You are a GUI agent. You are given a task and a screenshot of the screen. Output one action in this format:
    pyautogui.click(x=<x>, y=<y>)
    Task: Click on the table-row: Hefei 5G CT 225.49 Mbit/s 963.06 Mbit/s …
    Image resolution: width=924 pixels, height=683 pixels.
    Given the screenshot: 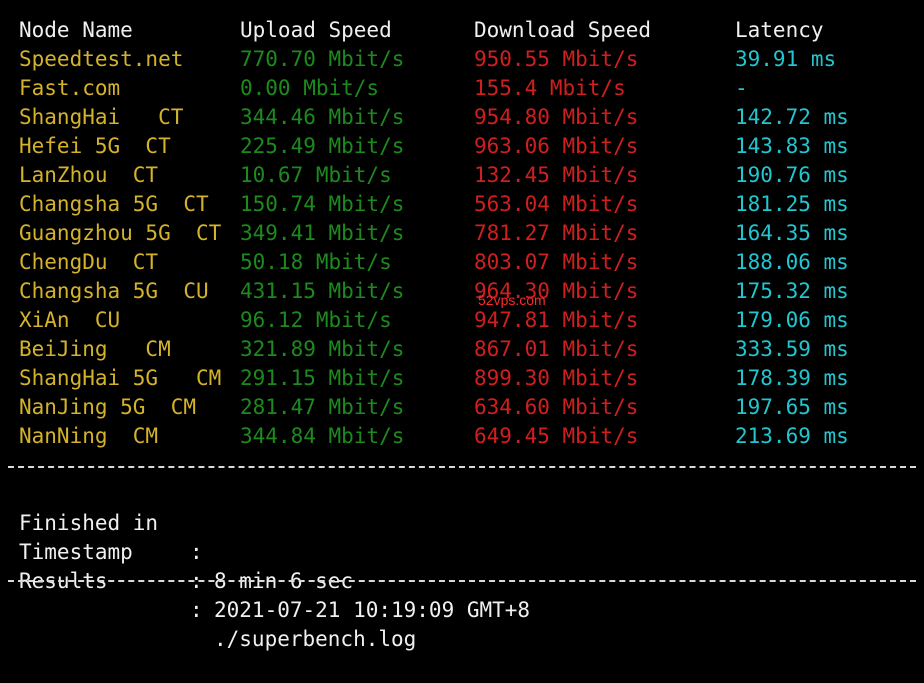 What is the action you would take?
    pyautogui.click(x=424, y=146)
    